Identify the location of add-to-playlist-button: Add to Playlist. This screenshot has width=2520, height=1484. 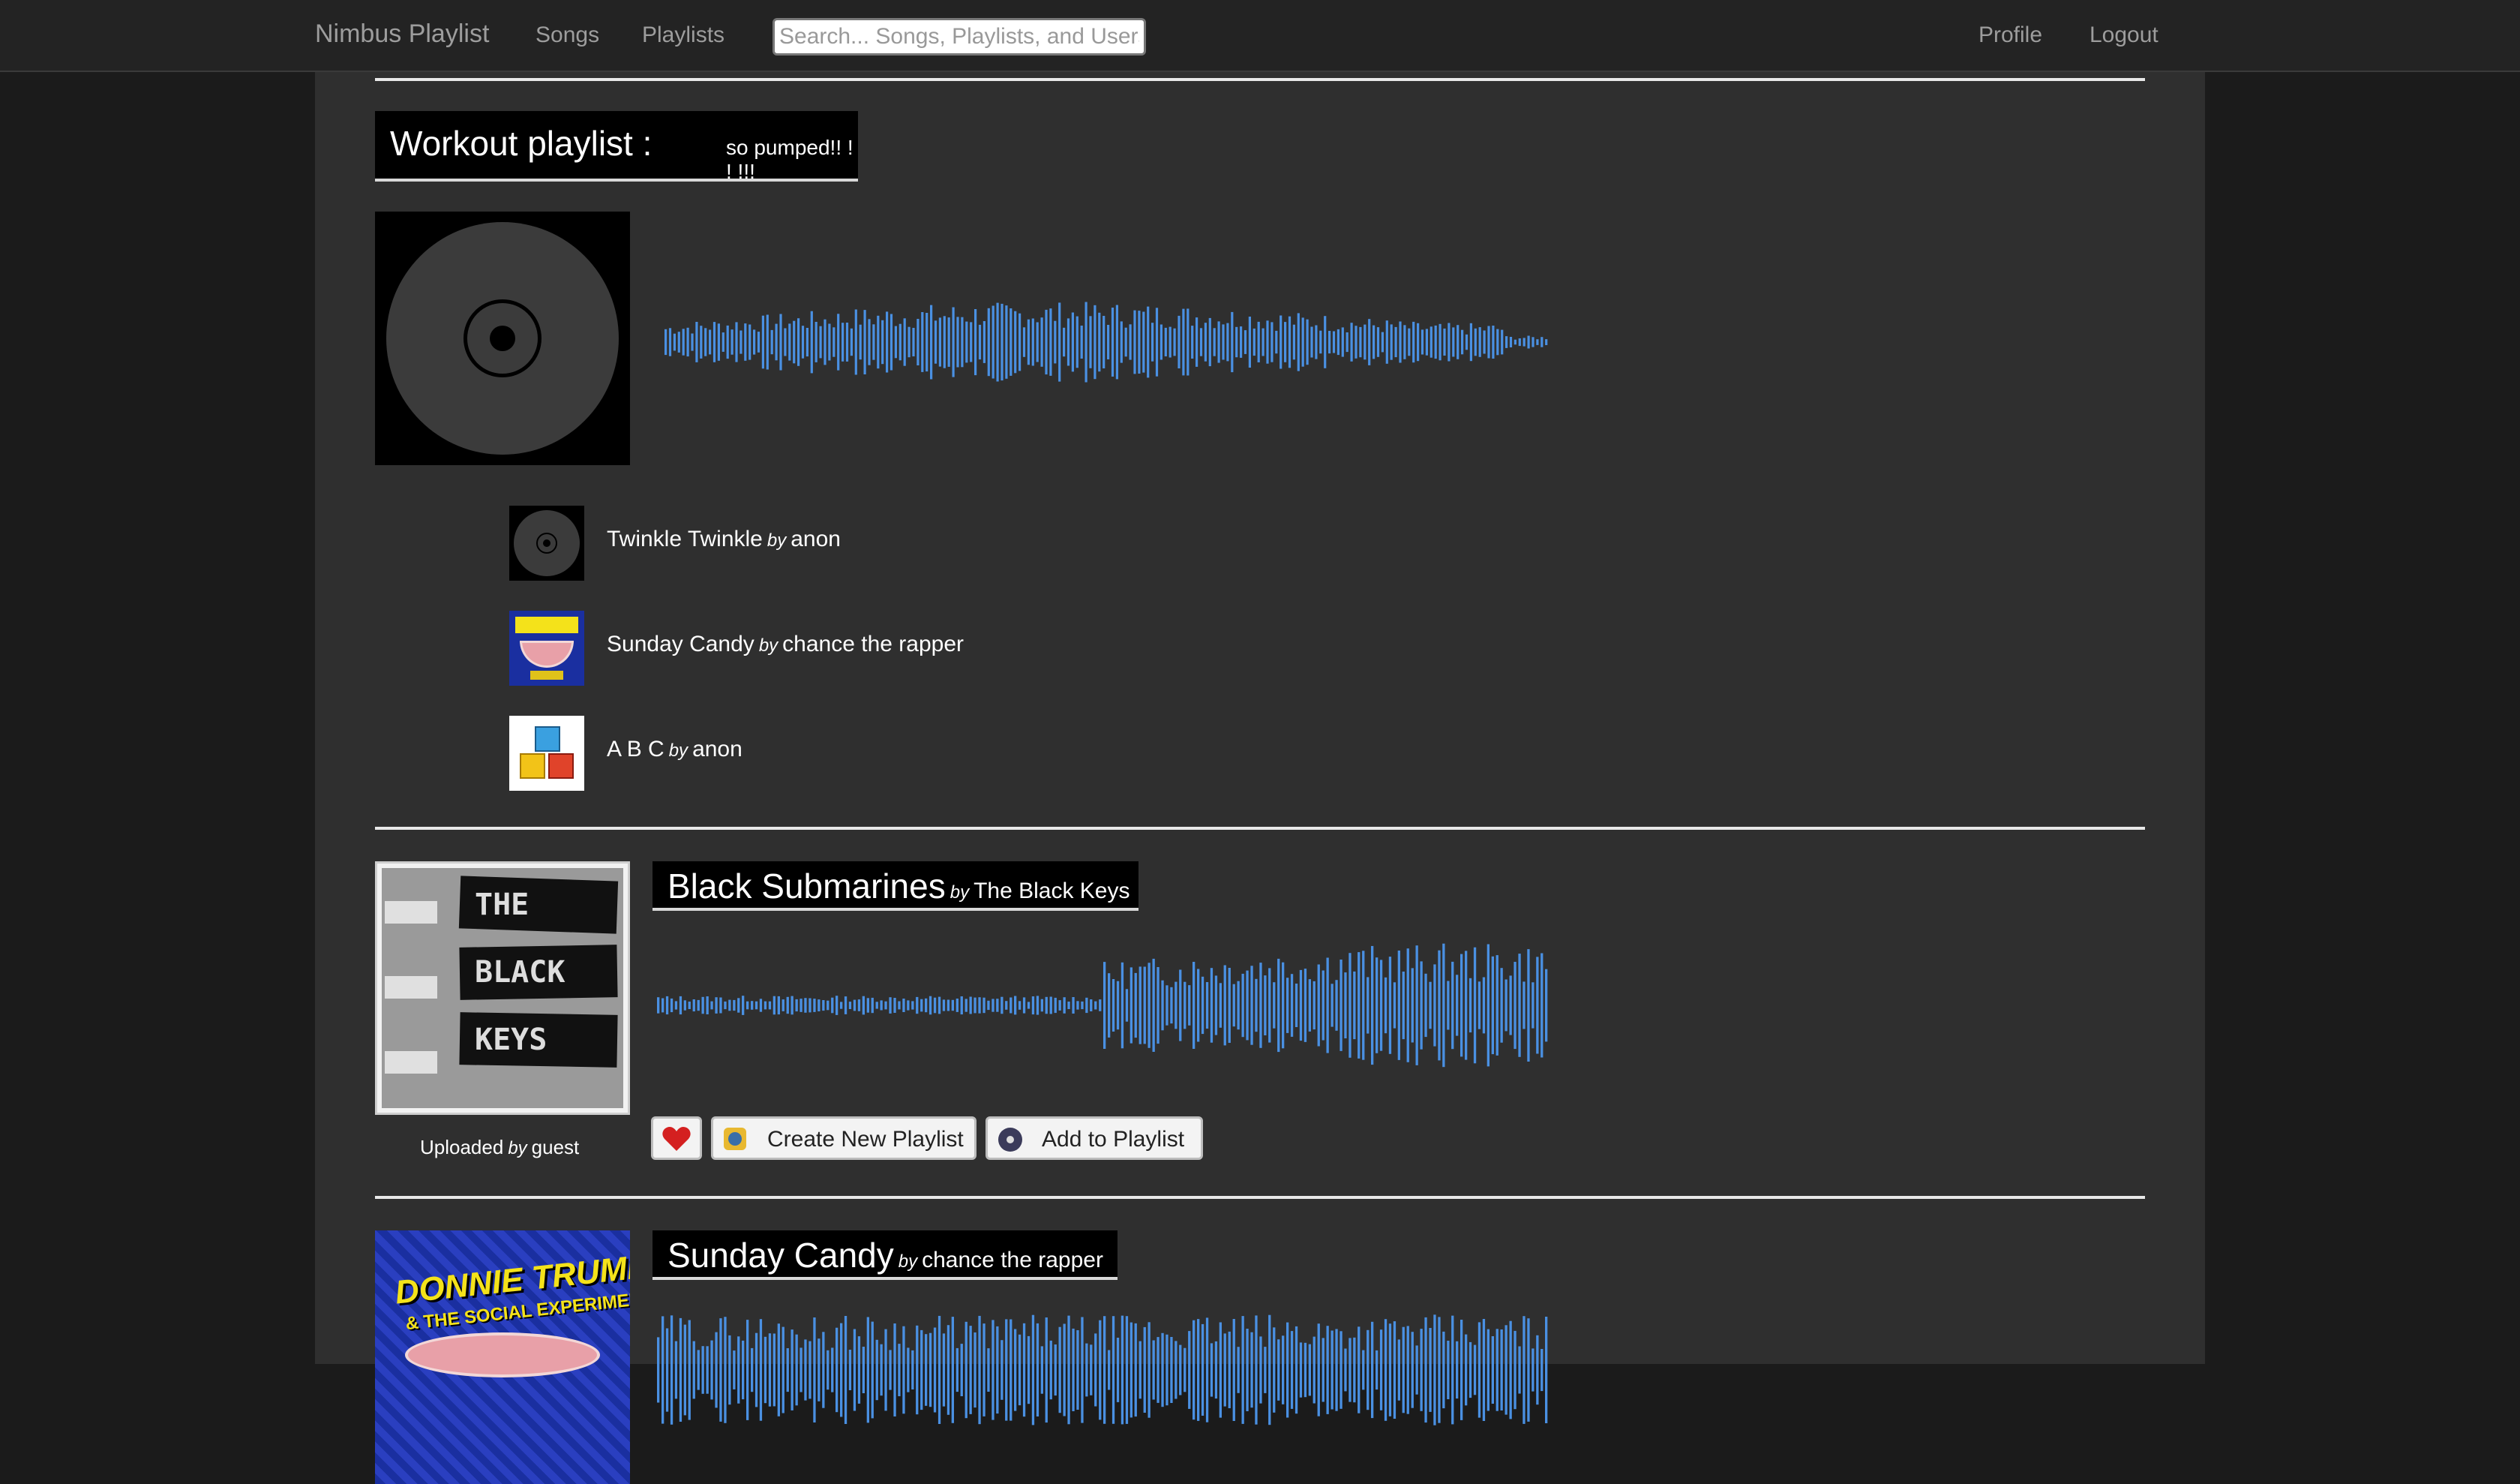
(1094, 1138).